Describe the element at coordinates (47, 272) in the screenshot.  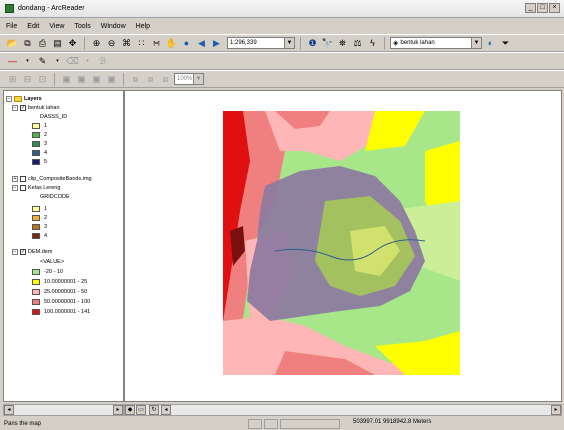
I see `legend-class: -20 - 10` at that location.